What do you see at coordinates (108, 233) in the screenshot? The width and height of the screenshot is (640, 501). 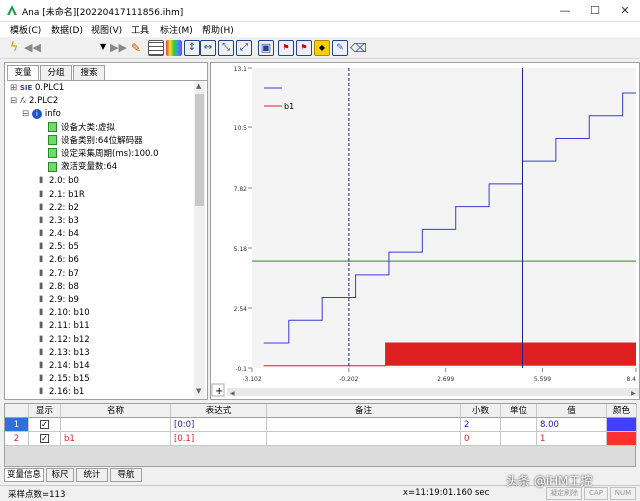 I see `tree-variable: ⫴ 2.4: b4` at bounding box center [108, 233].